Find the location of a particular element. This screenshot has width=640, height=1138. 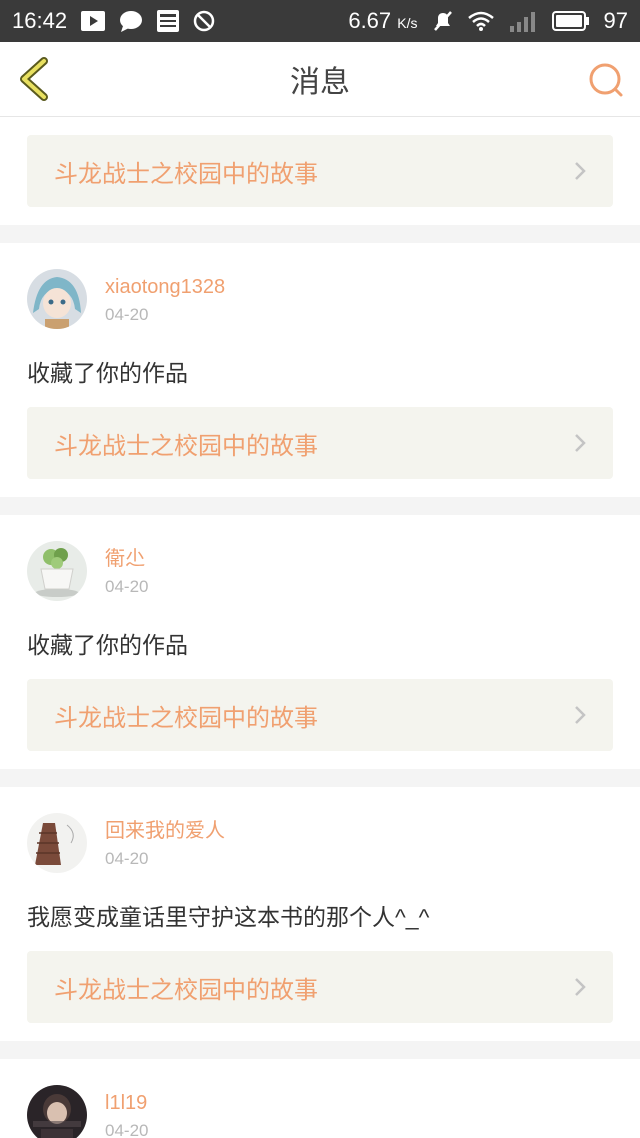

chevron-left-icon is located at coordinates (34, 79).